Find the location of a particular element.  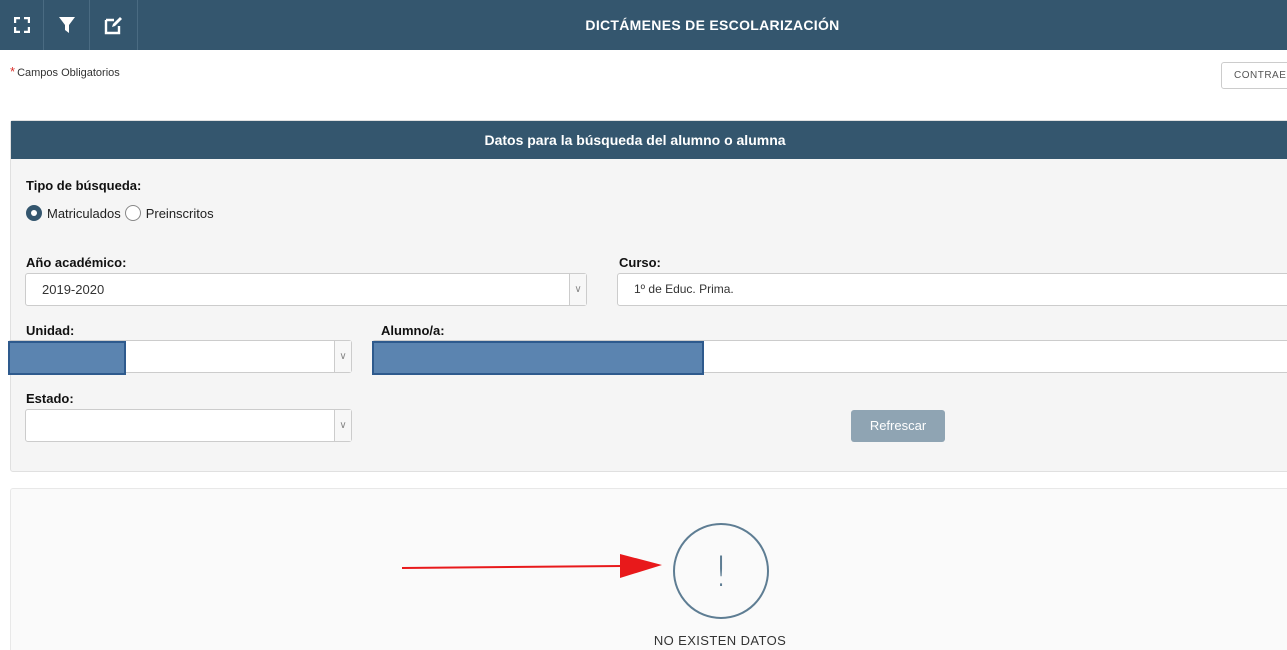

search-type-label: Tipo de búsqueda: is located at coordinates (84, 185).